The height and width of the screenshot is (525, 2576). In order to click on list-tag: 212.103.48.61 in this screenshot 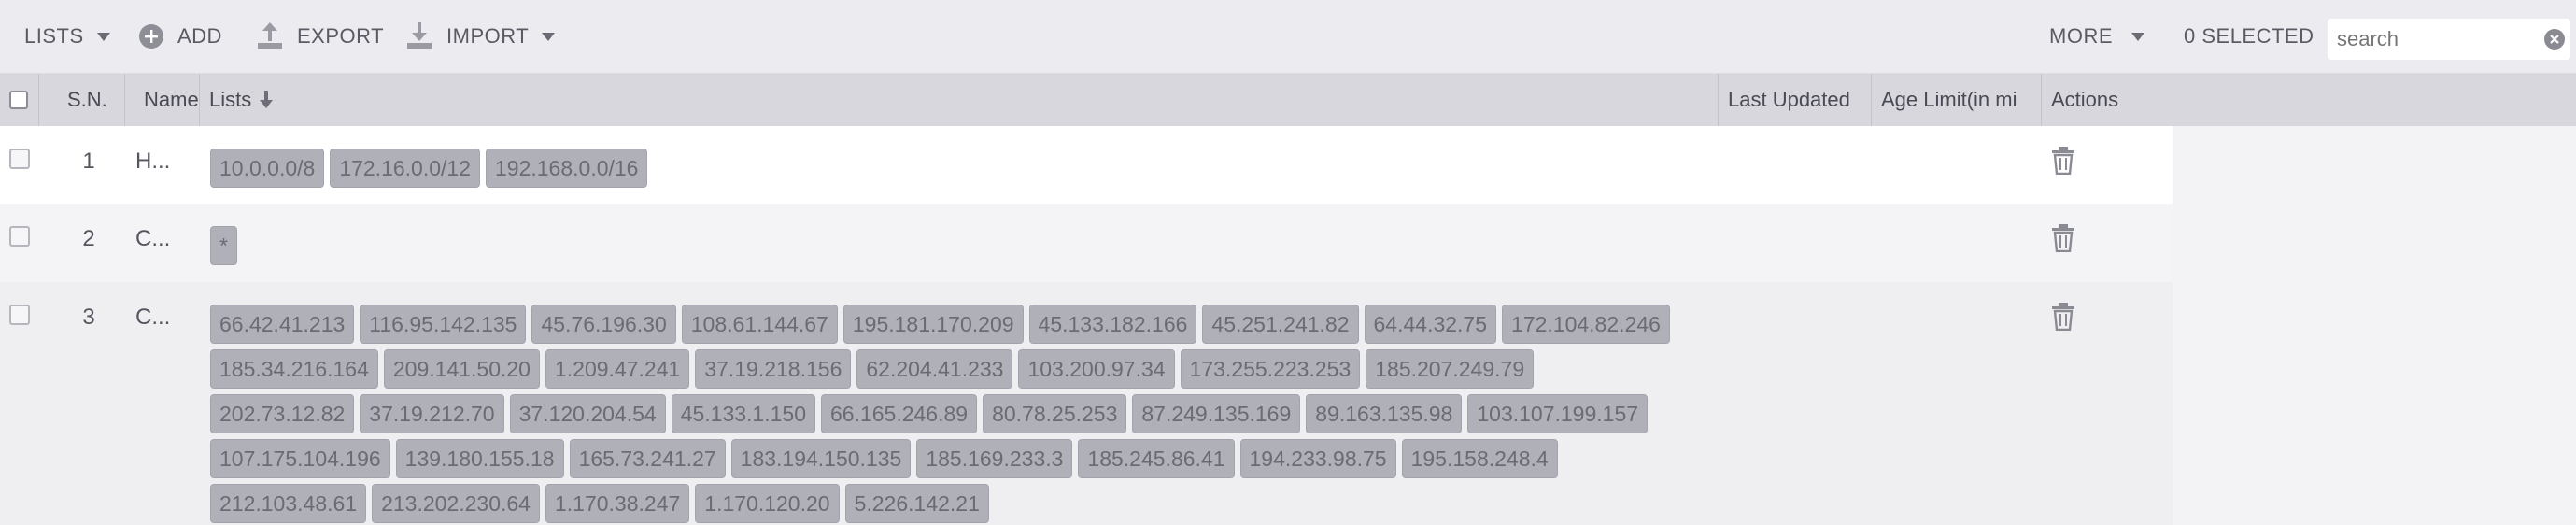, I will do `click(288, 504)`.